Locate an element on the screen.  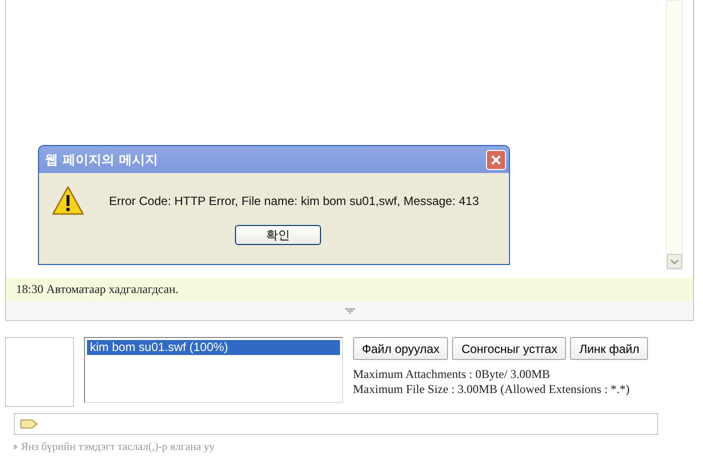
autosave-status: 18:30 Автоматаар хадгалагдсан. is located at coordinates (97, 289).